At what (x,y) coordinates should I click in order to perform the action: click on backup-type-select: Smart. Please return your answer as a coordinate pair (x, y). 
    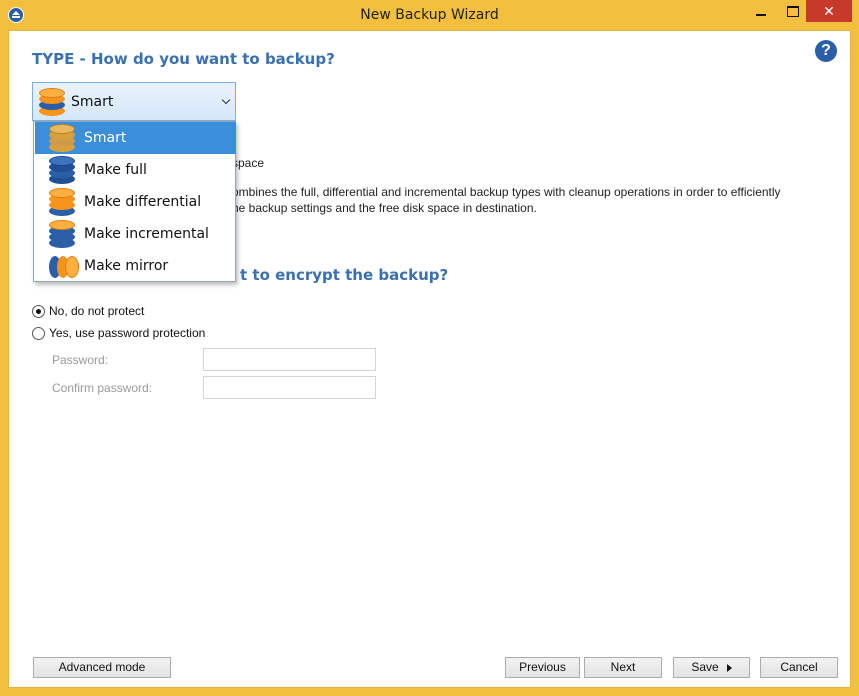
    Looking at the image, I should click on (134, 101).